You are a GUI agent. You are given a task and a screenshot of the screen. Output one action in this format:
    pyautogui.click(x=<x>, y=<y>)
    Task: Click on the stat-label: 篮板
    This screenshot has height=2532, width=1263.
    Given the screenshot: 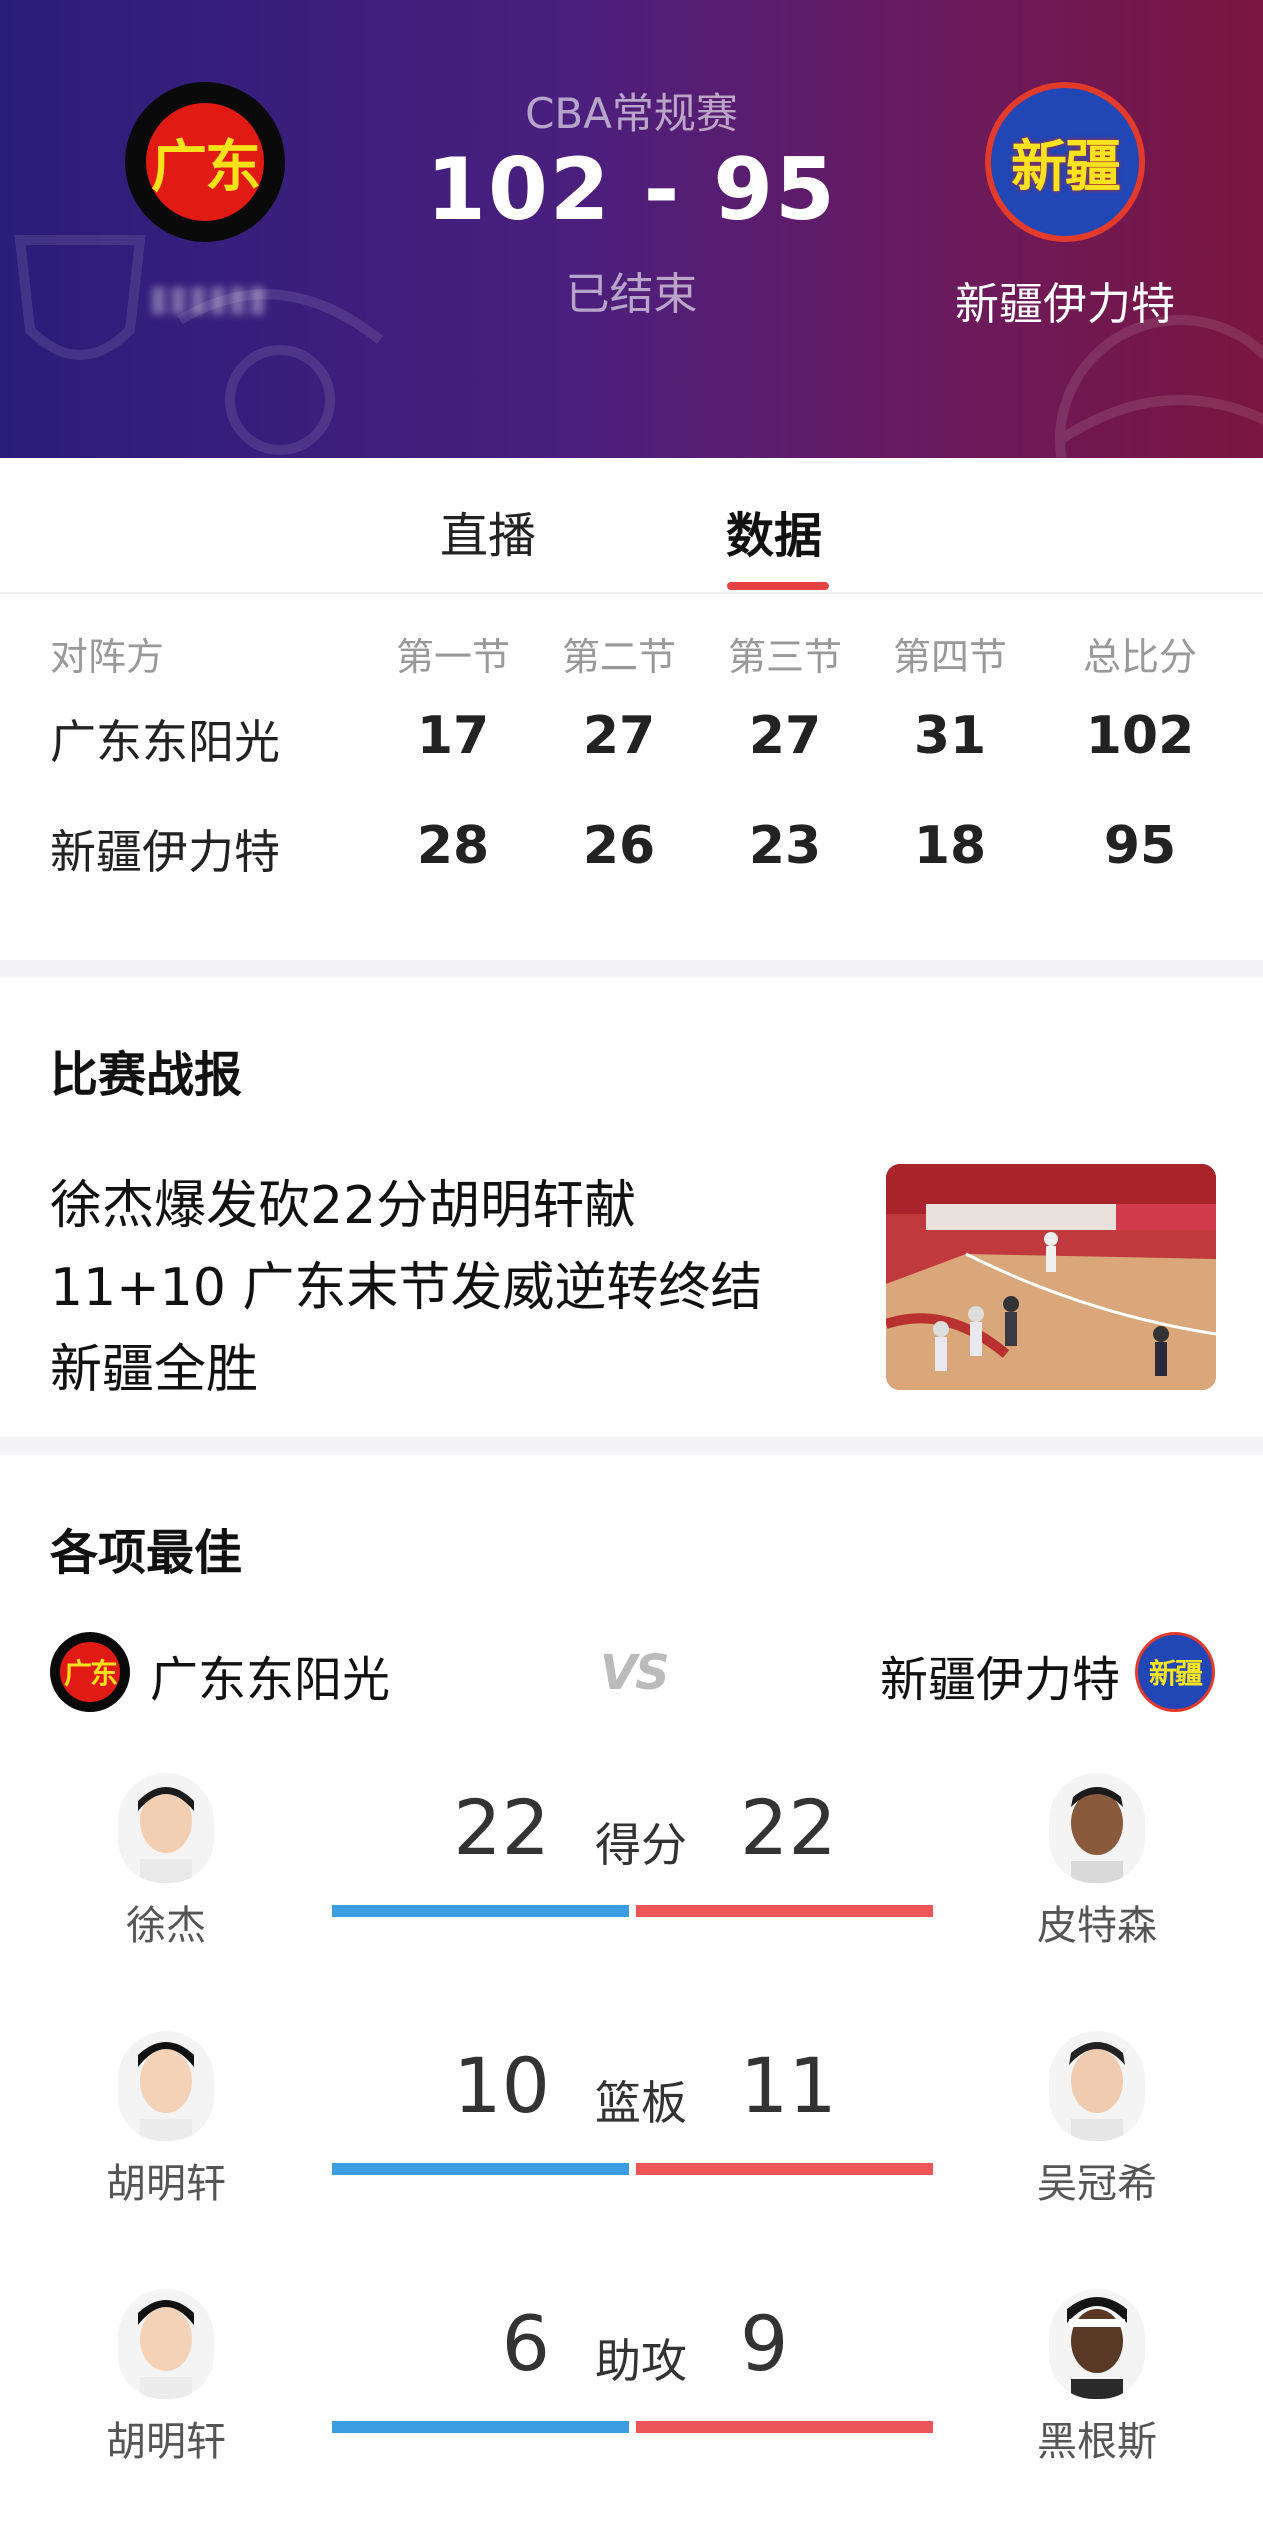 What is the action you would take?
    pyautogui.click(x=641, y=2103)
    